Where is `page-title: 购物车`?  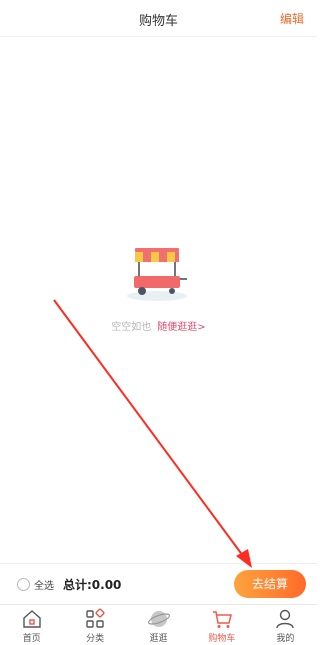
page-title: 购物车 is located at coordinates (158, 21).